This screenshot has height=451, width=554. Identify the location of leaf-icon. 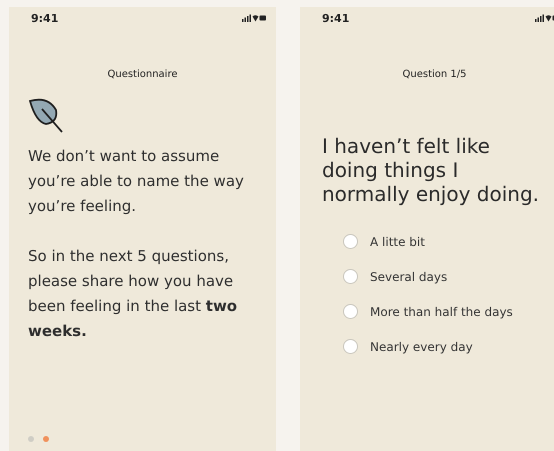
(46, 116).